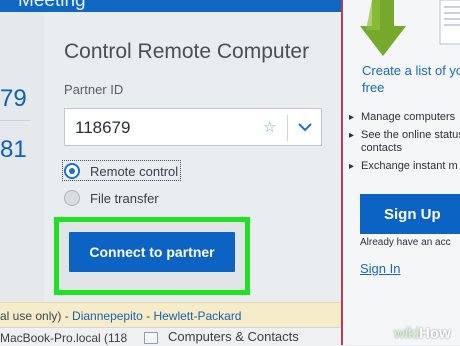 Image resolution: width=460 pixels, height=346 pixels. I want to click on chevron-down-icon, so click(305, 127).